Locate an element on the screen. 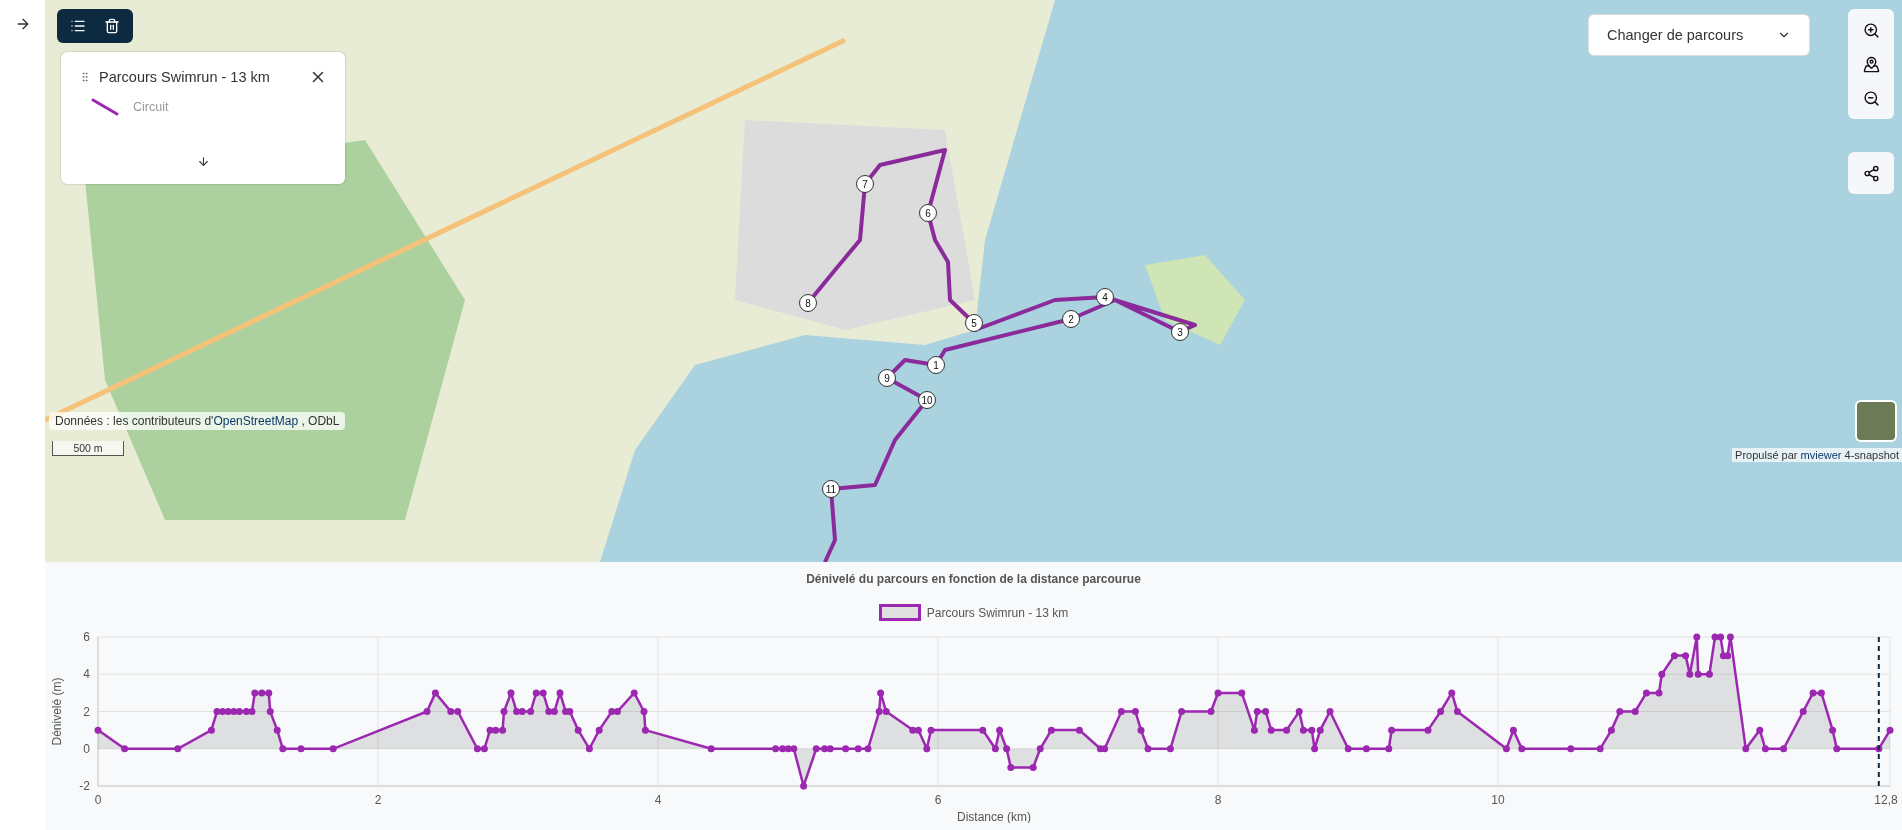  mviewer-link: mviewer is located at coordinates (1821, 455).